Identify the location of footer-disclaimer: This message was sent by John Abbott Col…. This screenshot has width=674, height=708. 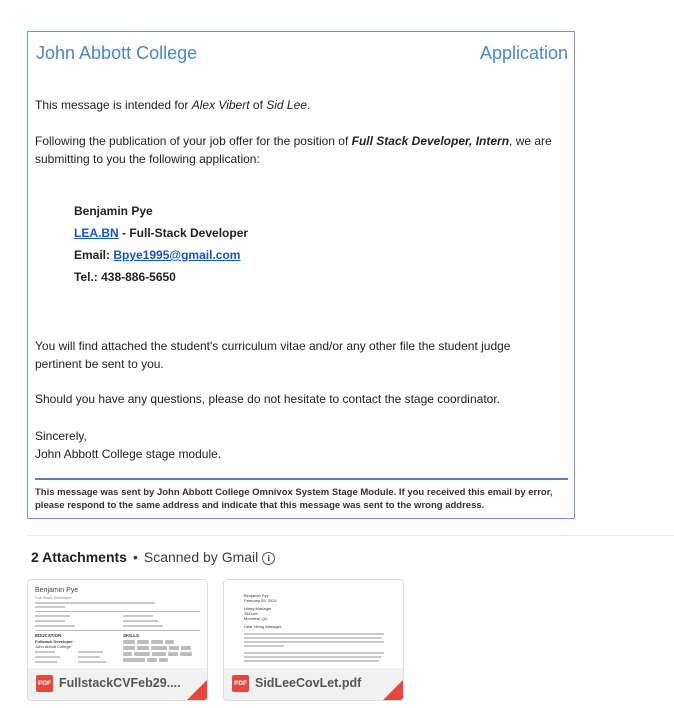
(294, 499).